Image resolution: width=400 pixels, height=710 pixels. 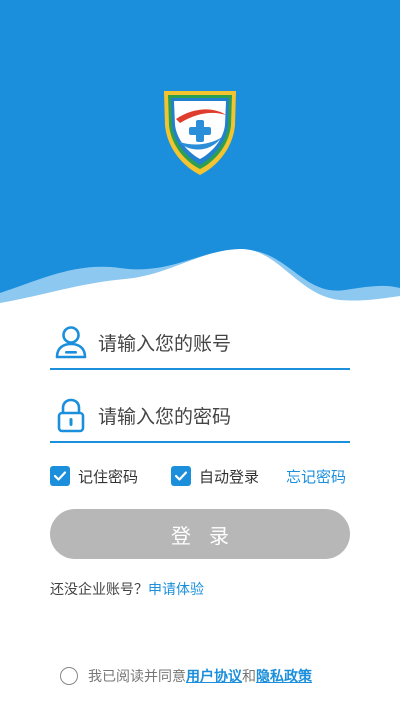 What do you see at coordinates (249, 677) in the screenshot?
I see `agreement-conjunction: 和` at bounding box center [249, 677].